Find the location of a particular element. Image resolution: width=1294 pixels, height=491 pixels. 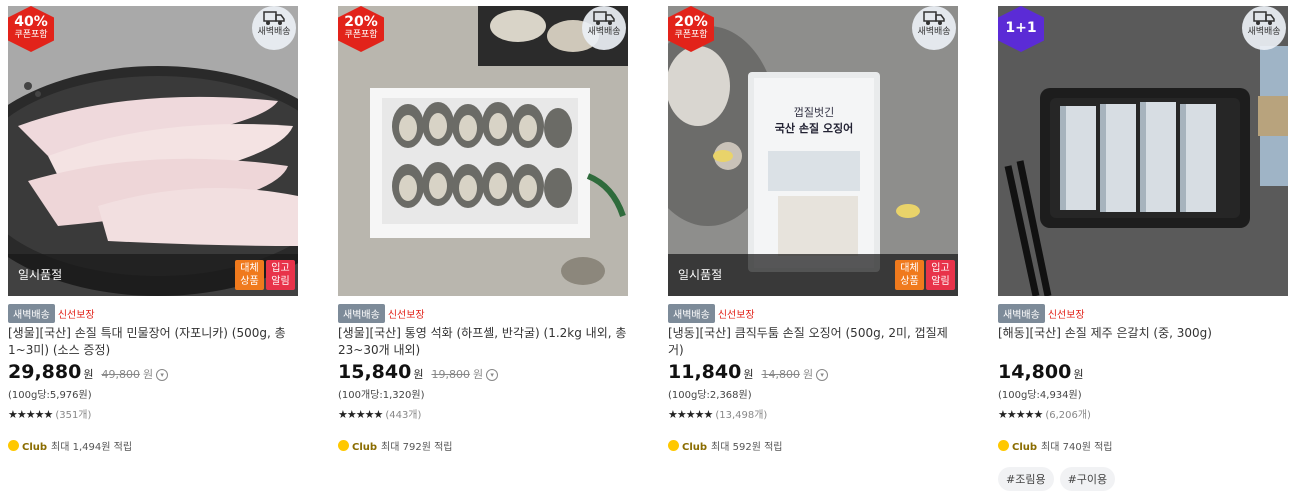

hashtag-chips: #조림용 #구이용 is located at coordinates (1143, 479).